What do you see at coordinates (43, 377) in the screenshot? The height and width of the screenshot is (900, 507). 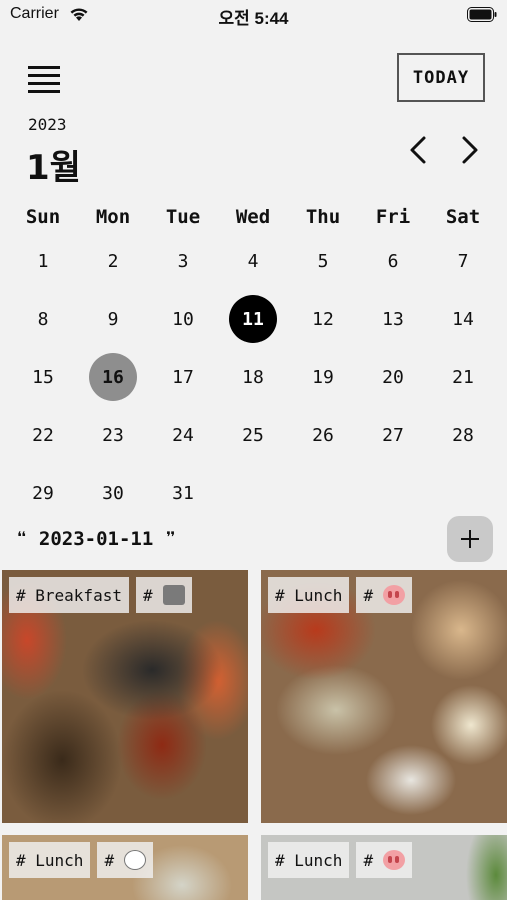 I see `calendar-day: 15` at bounding box center [43, 377].